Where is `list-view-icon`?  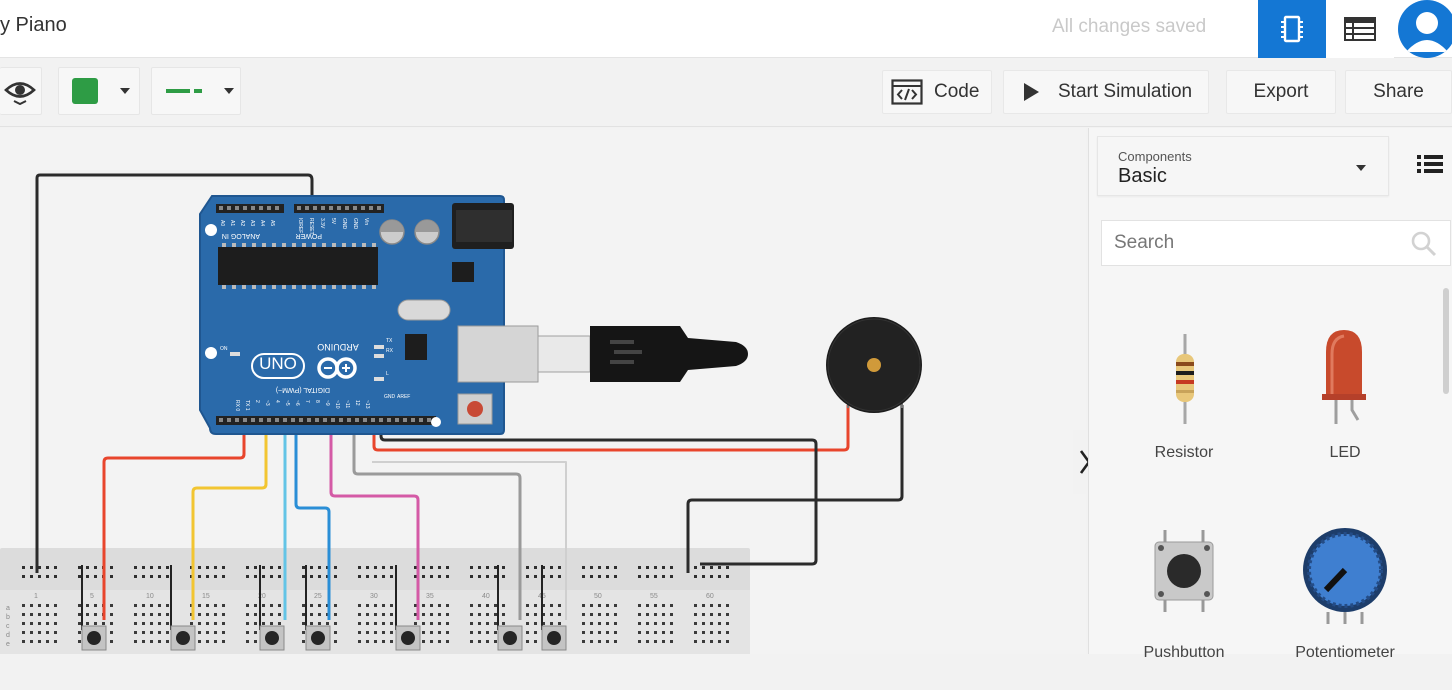
list-view-icon is located at coordinates (1430, 164).